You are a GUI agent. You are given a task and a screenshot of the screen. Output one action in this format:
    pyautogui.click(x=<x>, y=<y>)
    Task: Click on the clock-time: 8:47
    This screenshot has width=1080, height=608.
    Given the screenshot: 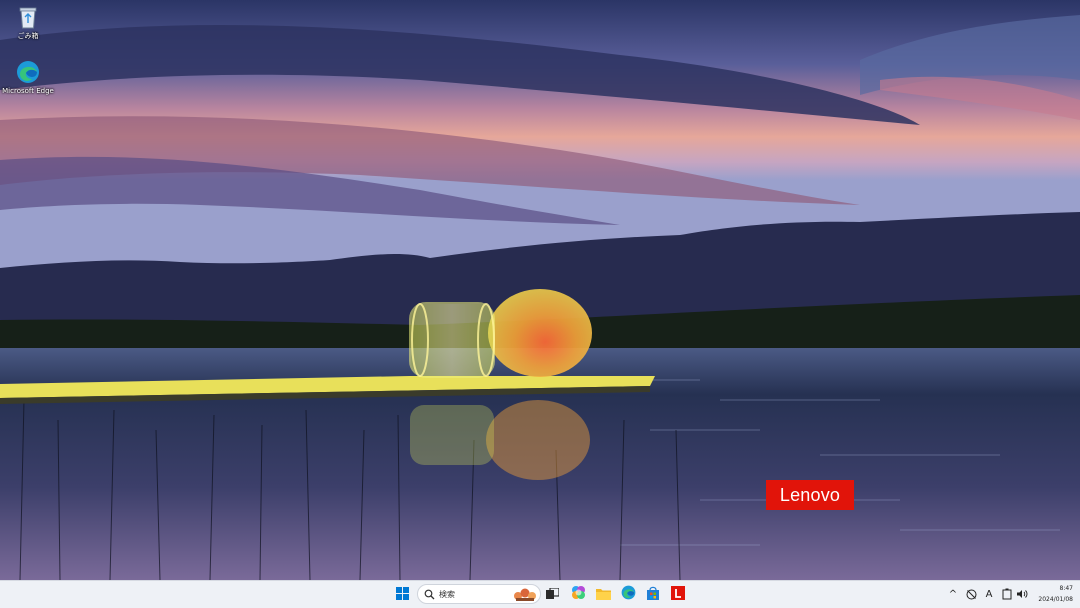 What is the action you would take?
    pyautogui.click(x=1066, y=588)
    